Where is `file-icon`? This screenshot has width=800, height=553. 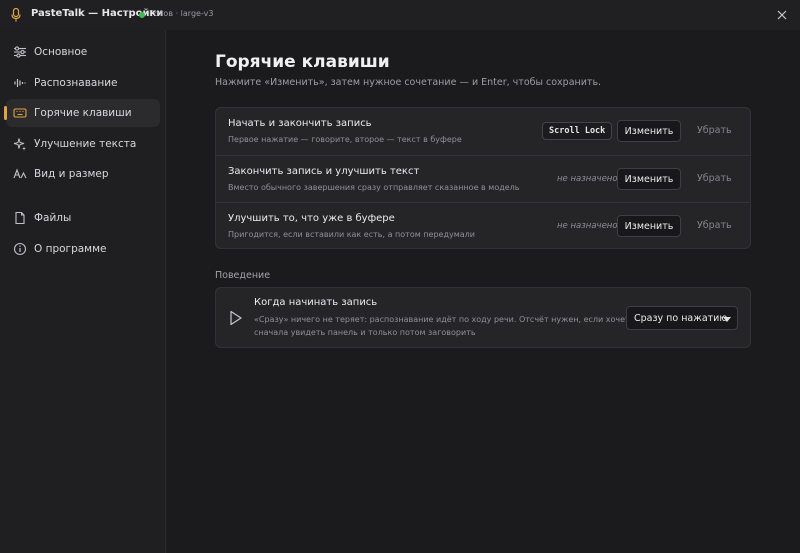 file-icon is located at coordinates (20, 218).